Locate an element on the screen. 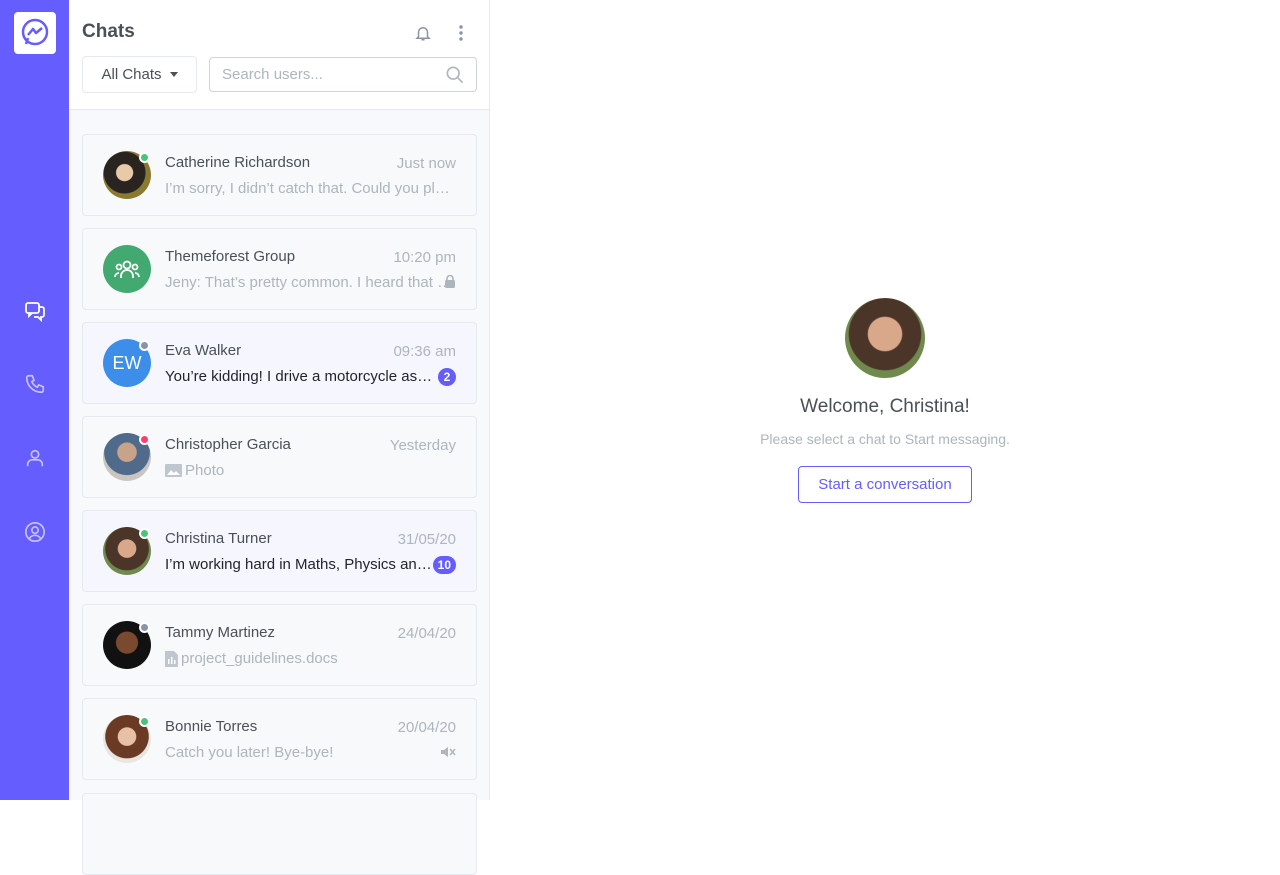  chat-preview-text: project_guidelines.docs is located at coordinates (259, 658).